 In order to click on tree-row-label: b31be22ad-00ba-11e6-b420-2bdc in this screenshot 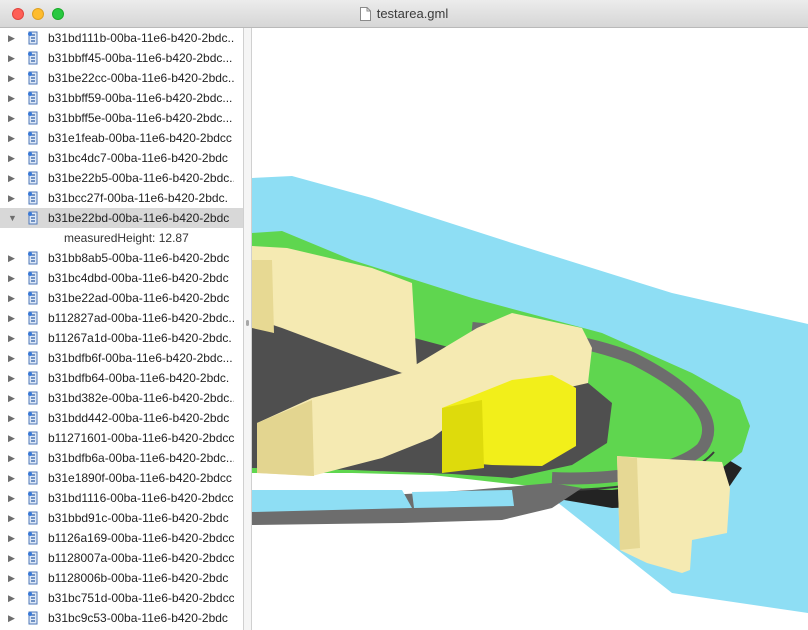, I will do `click(139, 298)`.